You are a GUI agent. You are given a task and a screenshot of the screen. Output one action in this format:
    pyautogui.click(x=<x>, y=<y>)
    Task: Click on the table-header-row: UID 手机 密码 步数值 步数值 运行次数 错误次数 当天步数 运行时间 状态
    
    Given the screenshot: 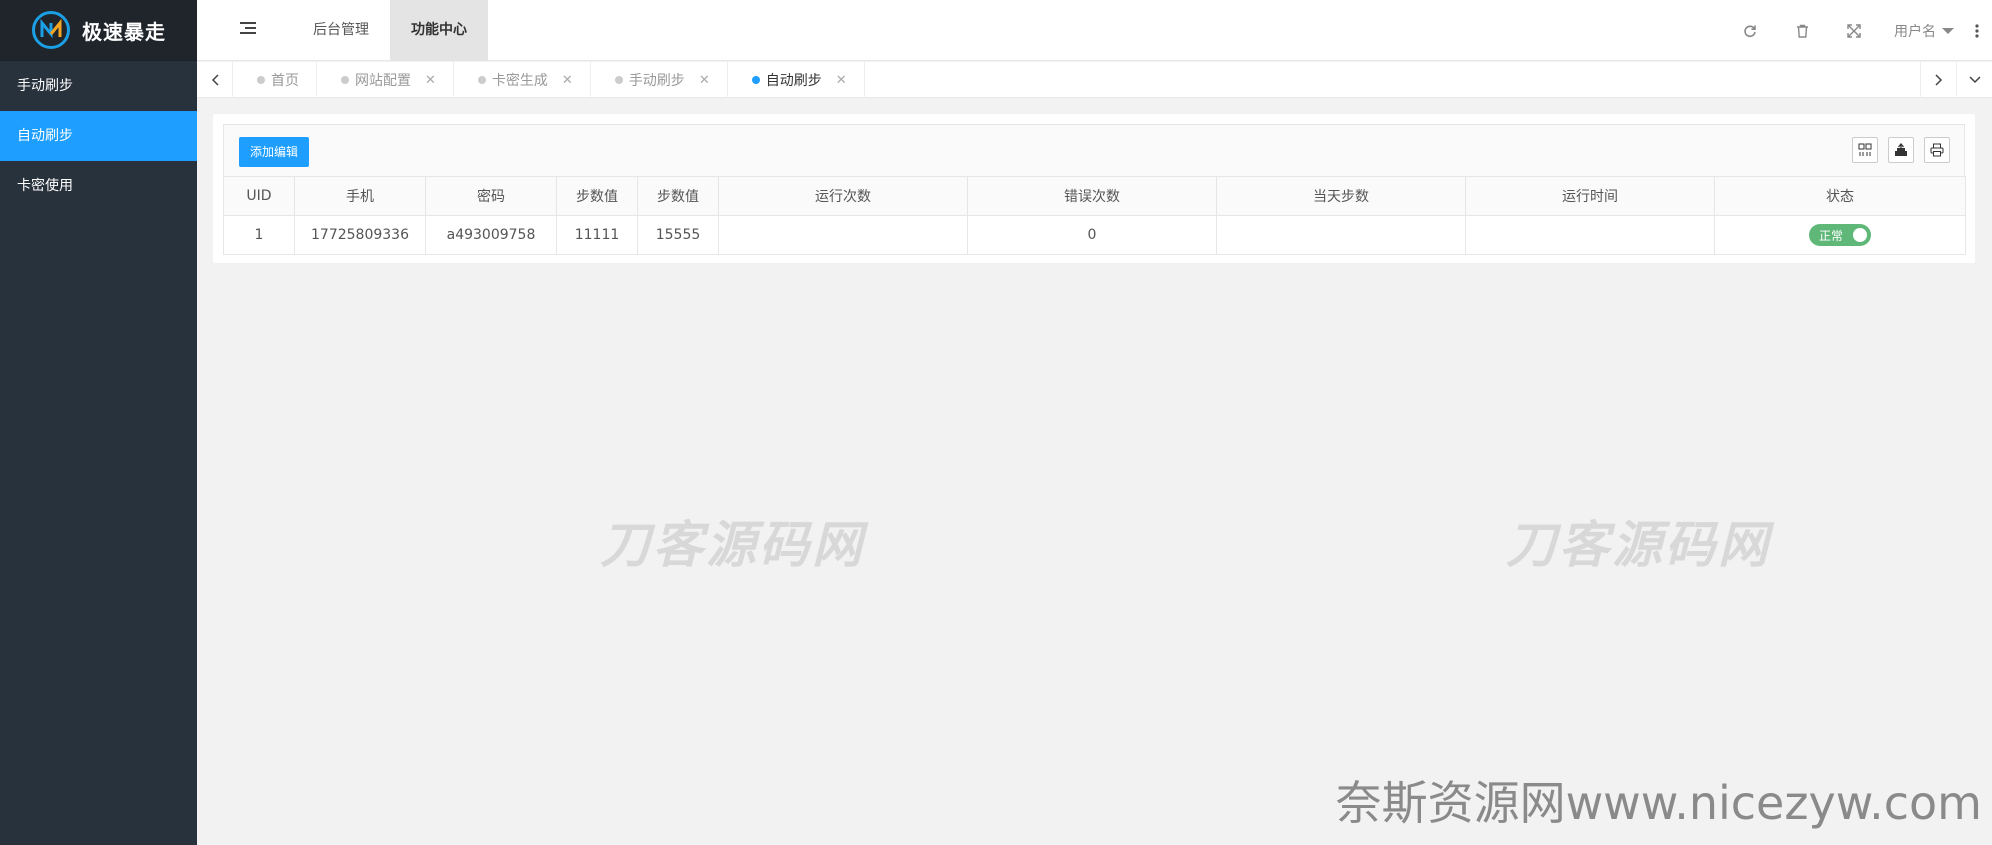 What is the action you would take?
    pyautogui.click(x=1094, y=196)
    